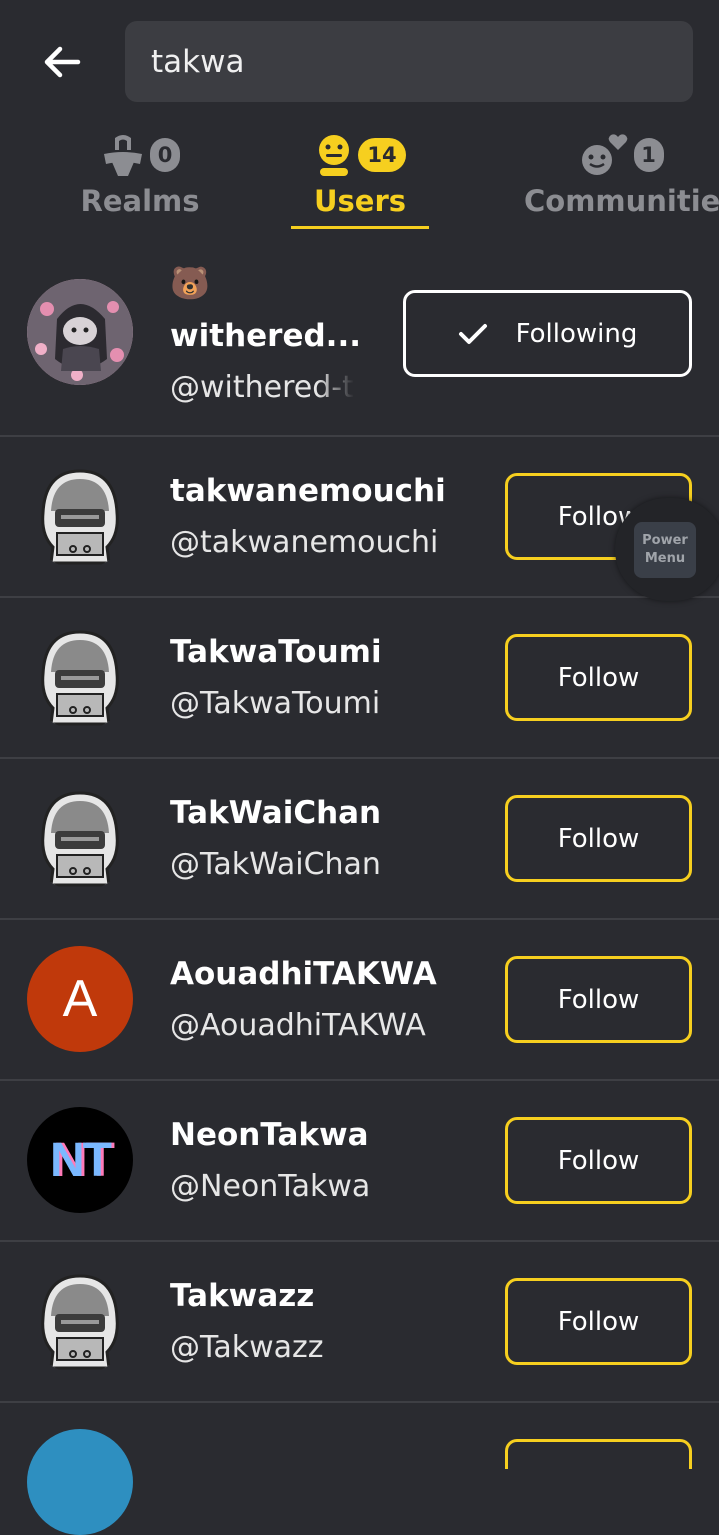  Describe the element at coordinates (409, 61) in the screenshot. I see `search-input: takwa` at that location.